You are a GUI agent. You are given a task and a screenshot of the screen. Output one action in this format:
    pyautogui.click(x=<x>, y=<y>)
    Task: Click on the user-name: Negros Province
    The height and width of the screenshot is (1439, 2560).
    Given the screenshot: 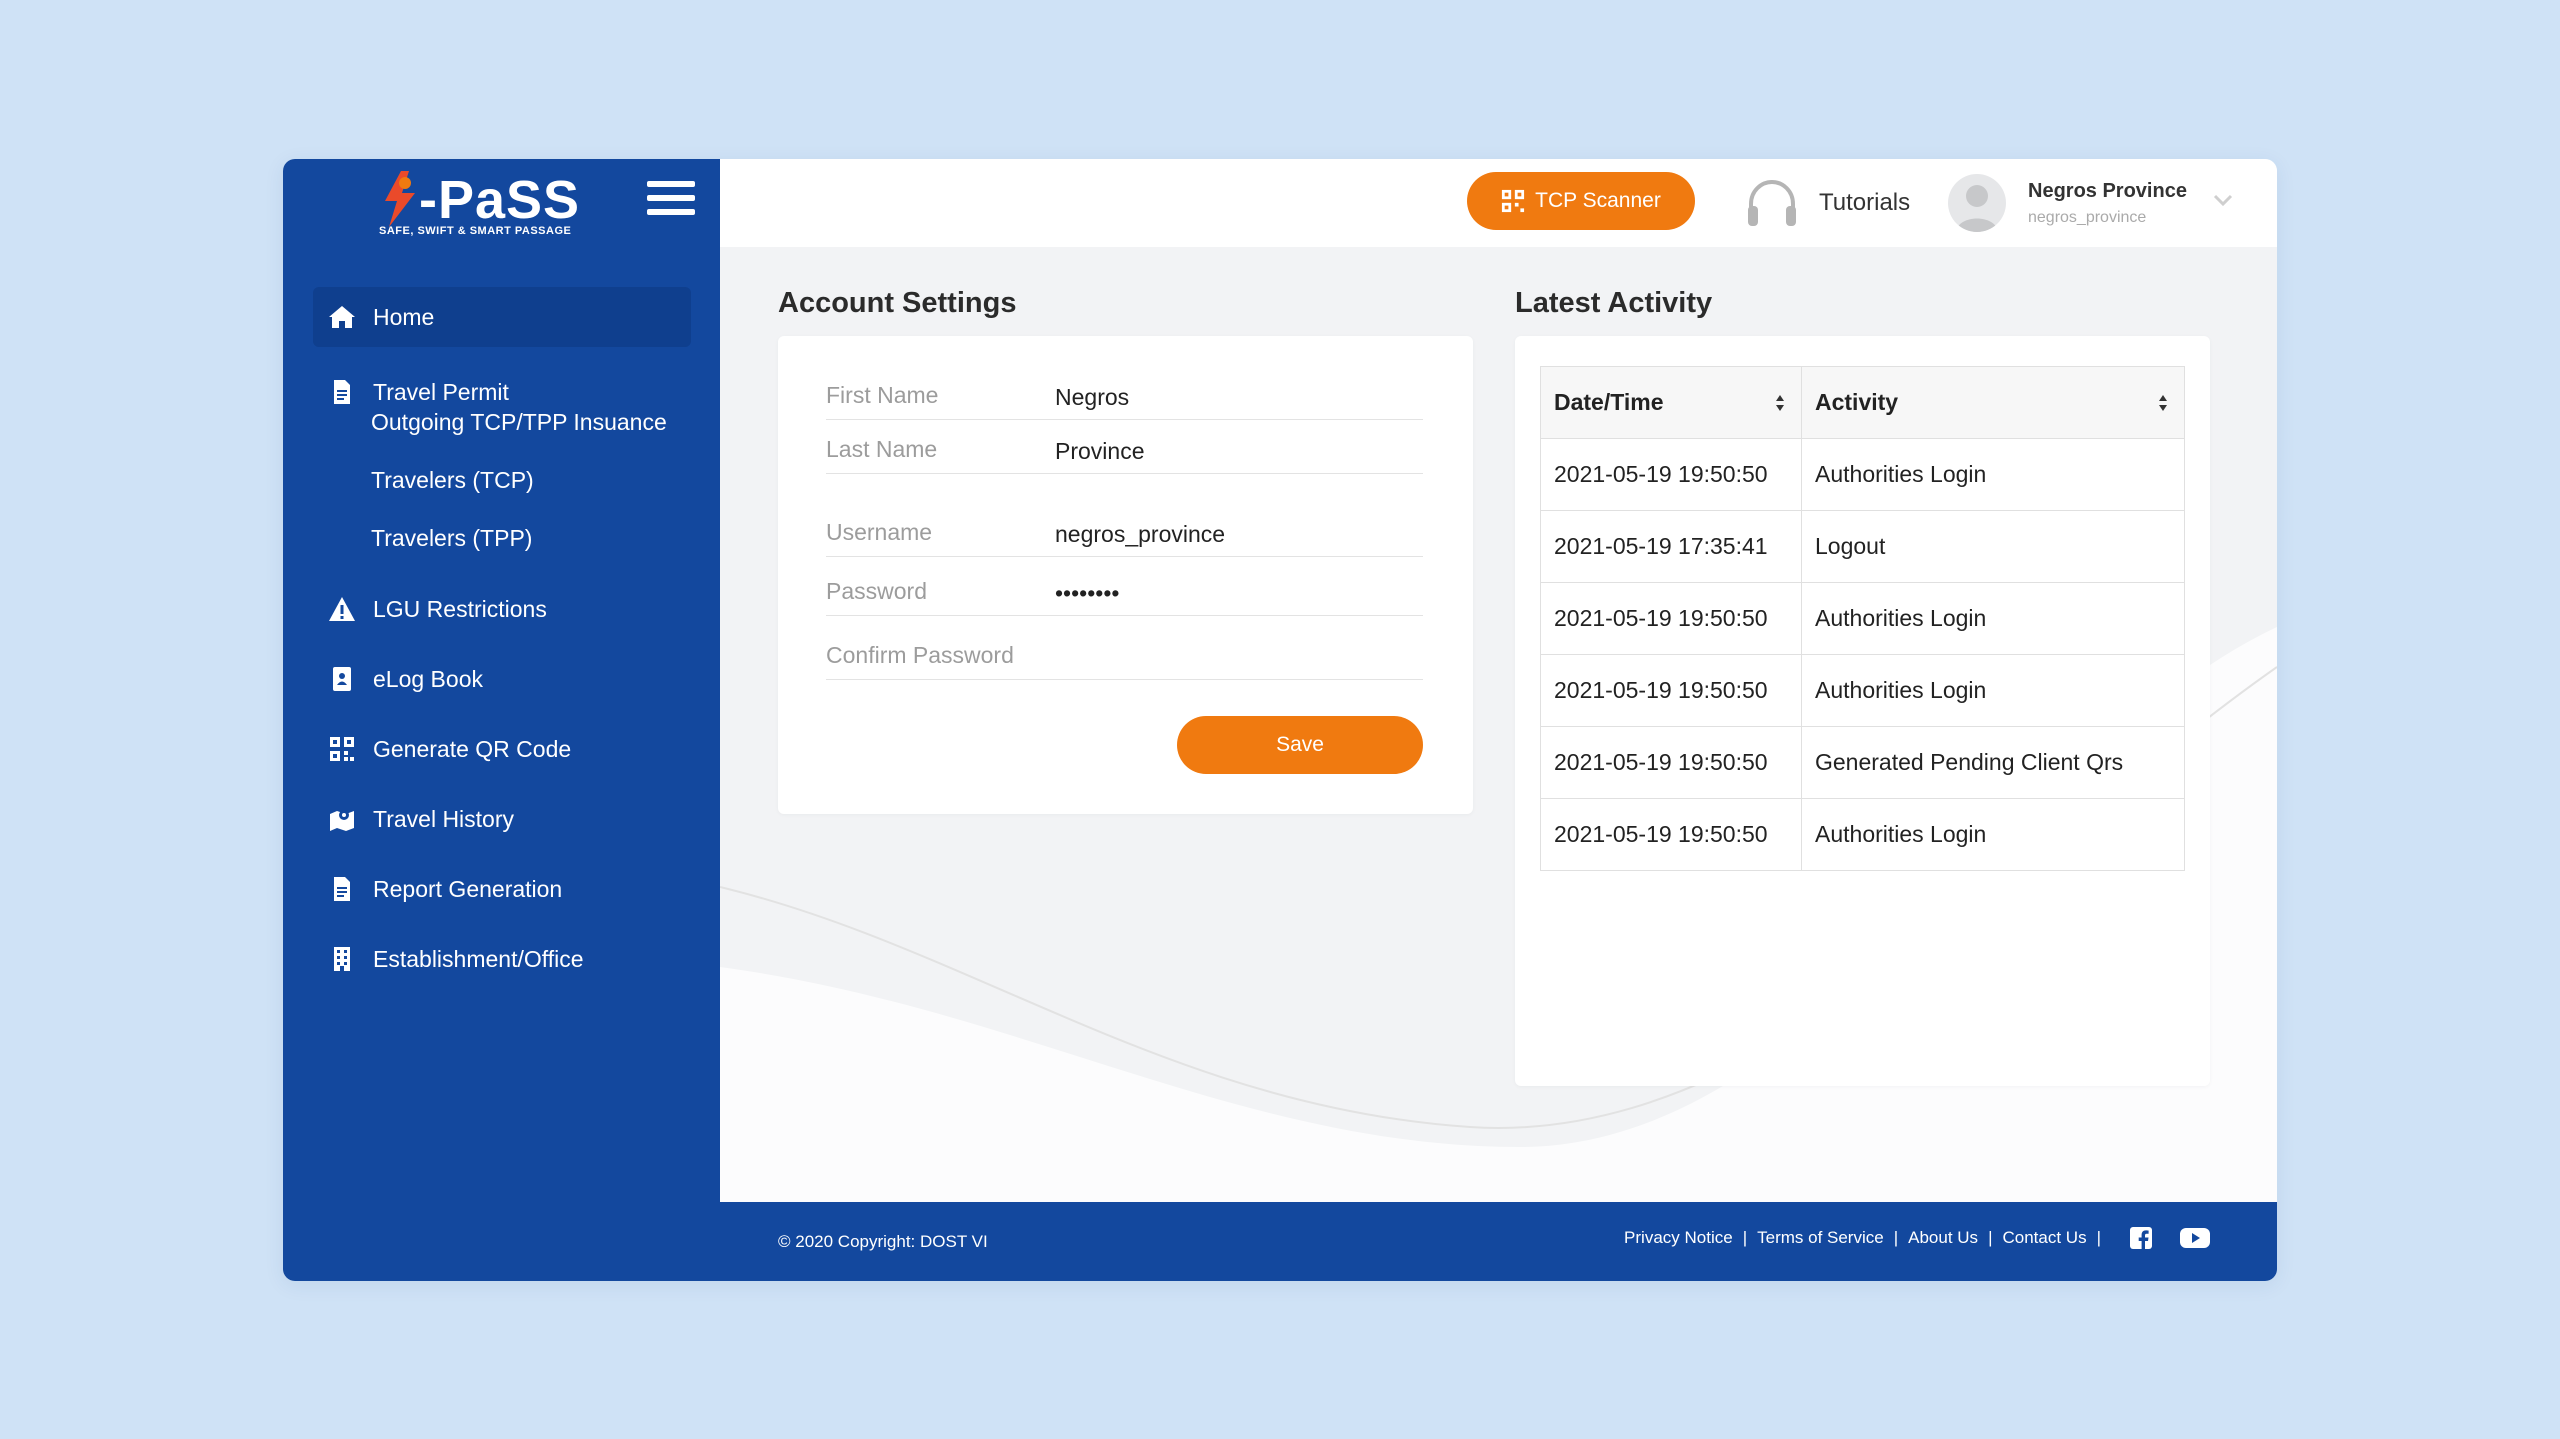 What is the action you would take?
    pyautogui.click(x=2107, y=190)
    